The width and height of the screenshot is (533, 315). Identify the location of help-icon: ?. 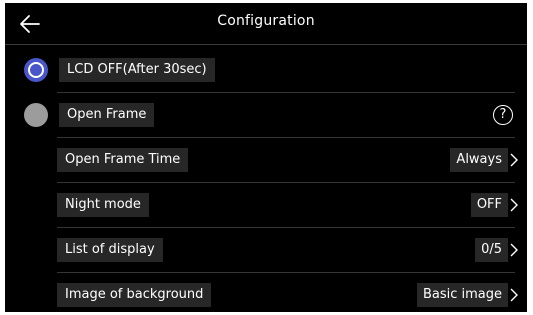
(503, 115).